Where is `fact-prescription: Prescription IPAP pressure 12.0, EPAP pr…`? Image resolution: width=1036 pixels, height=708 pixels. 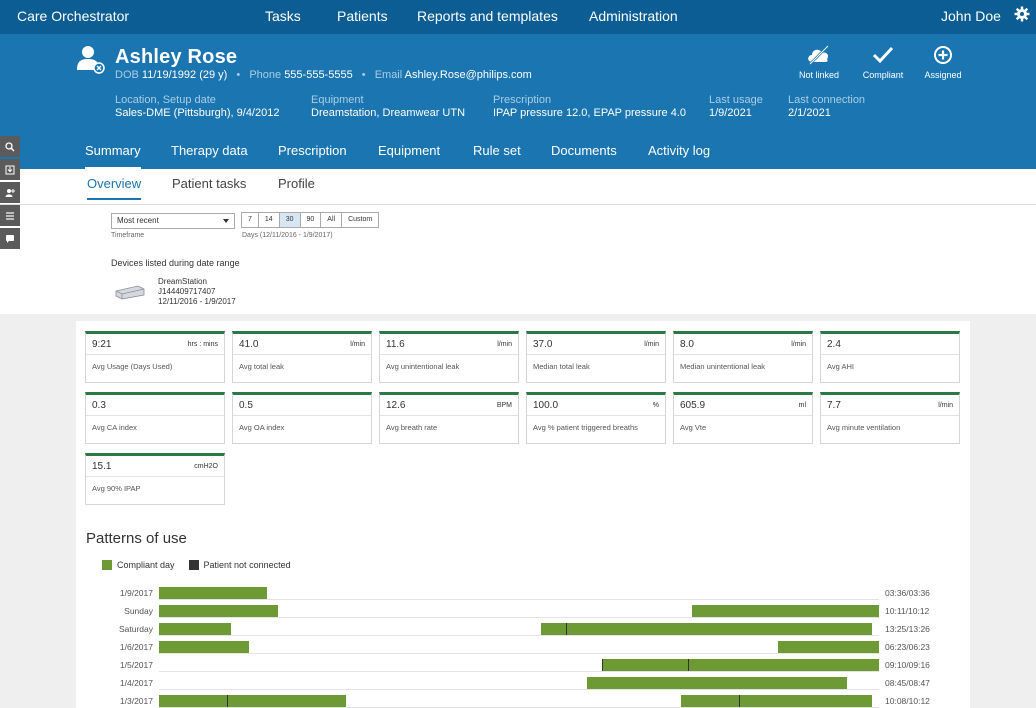 fact-prescription: Prescription IPAP pressure 12.0, EPAP pr… is located at coordinates (589, 106).